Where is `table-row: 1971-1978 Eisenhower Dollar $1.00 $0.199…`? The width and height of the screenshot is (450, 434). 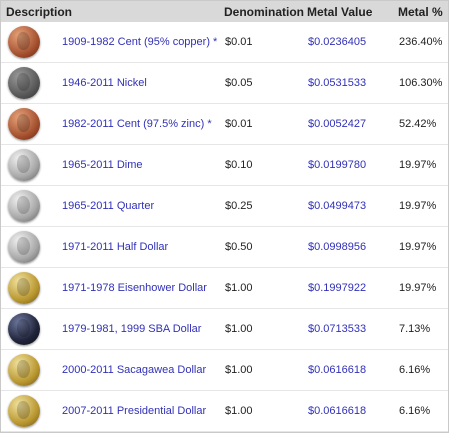 table-row: 1971-1978 Eisenhower Dollar $1.00 $0.199… is located at coordinates (224, 288).